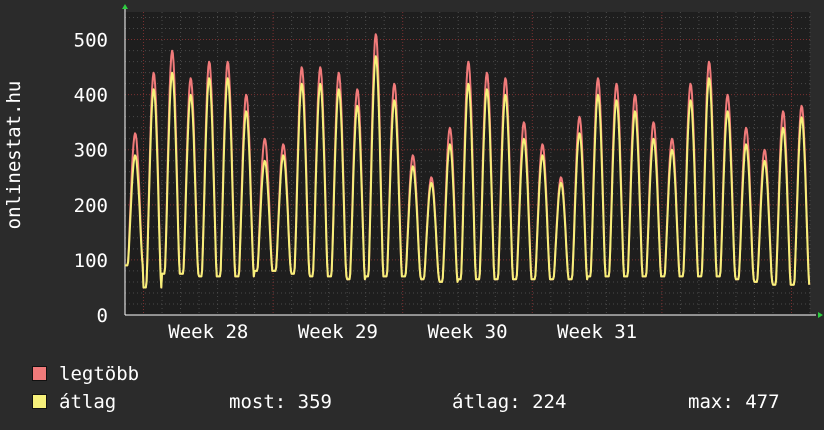 The width and height of the screenshot is (824, 430). I want to click on y-tick-label: 0, so click(102, 316).